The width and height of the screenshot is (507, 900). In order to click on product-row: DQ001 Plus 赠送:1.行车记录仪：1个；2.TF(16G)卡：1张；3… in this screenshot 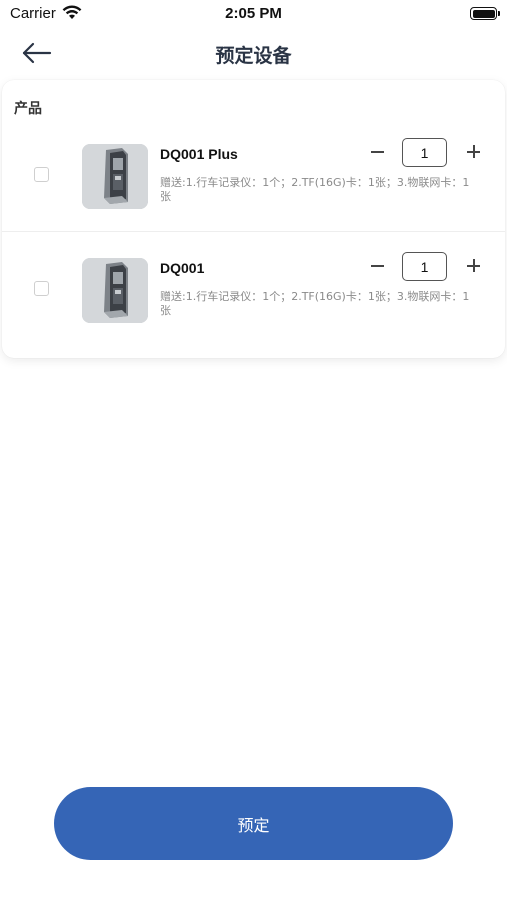, I will do `click(253, 174)`.